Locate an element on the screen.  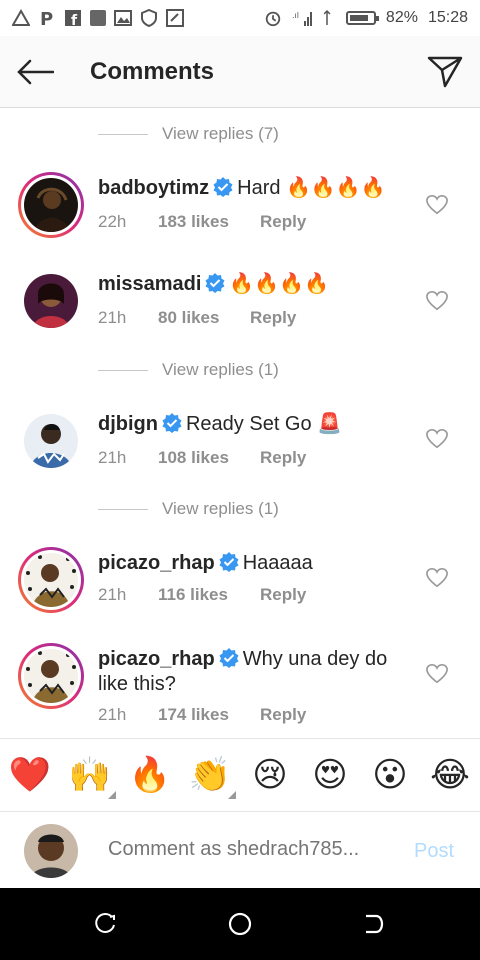
comment-username: badboytimz is located at coordinates (153, 188).